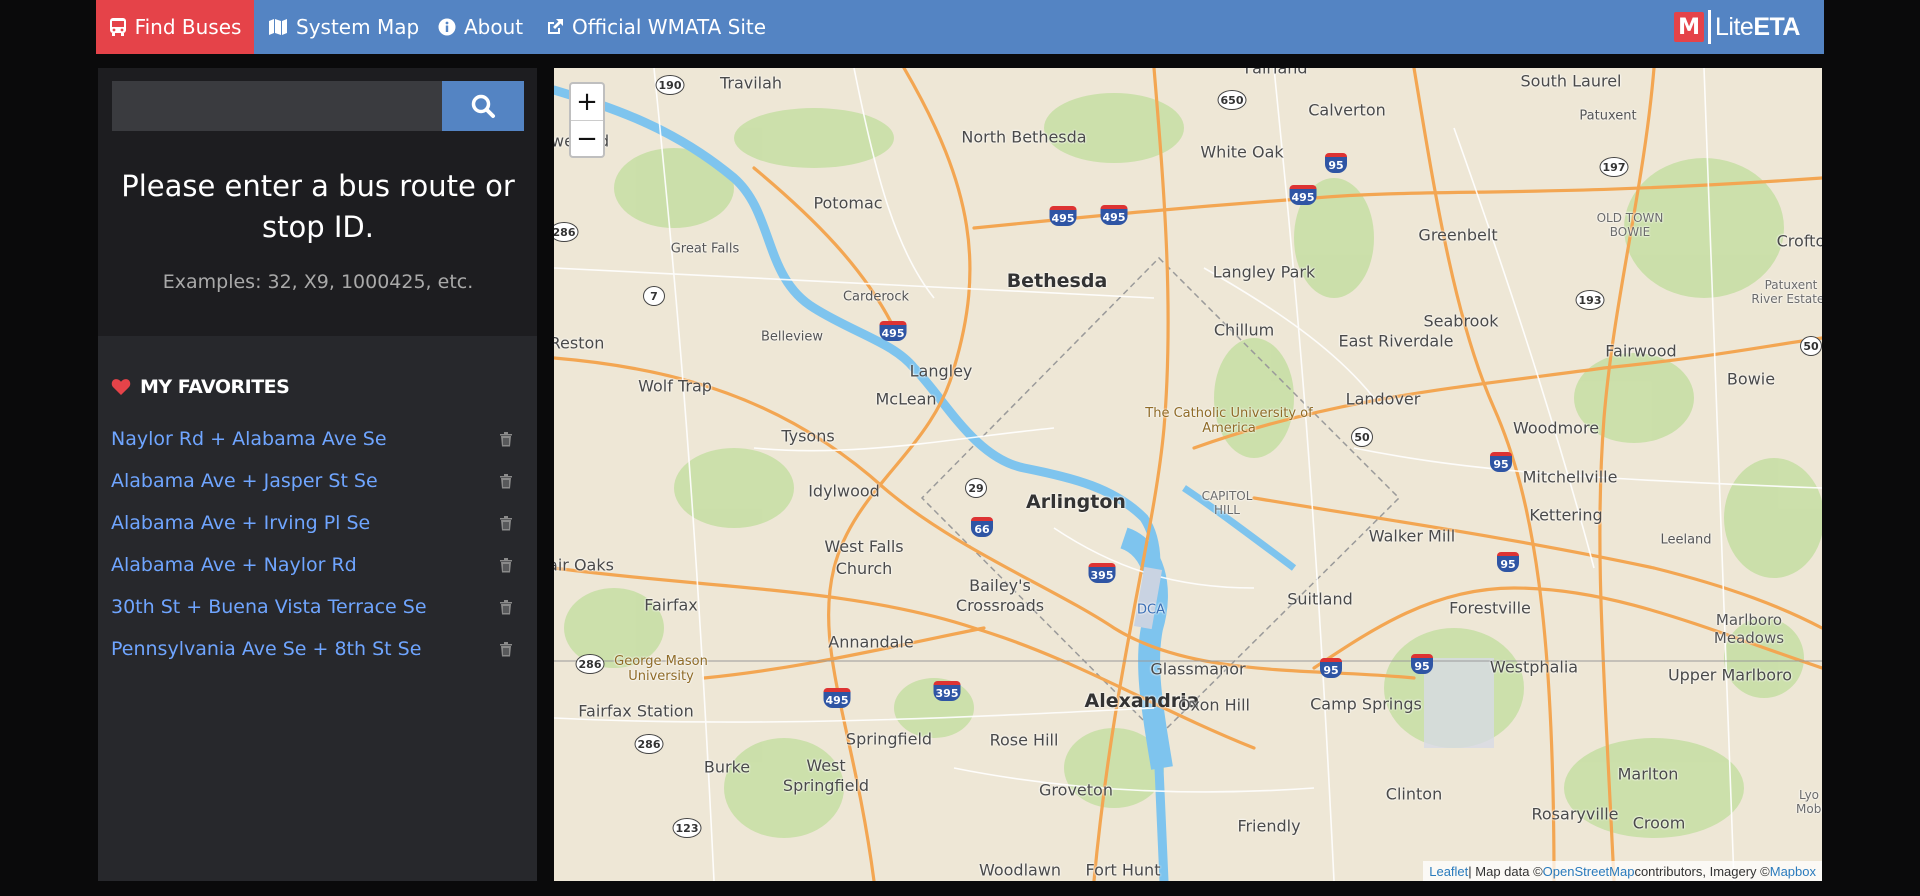 Image resolution: width=1920 pixels, height=896 pixels. I want to click on bus-icon, so click(117, 27).